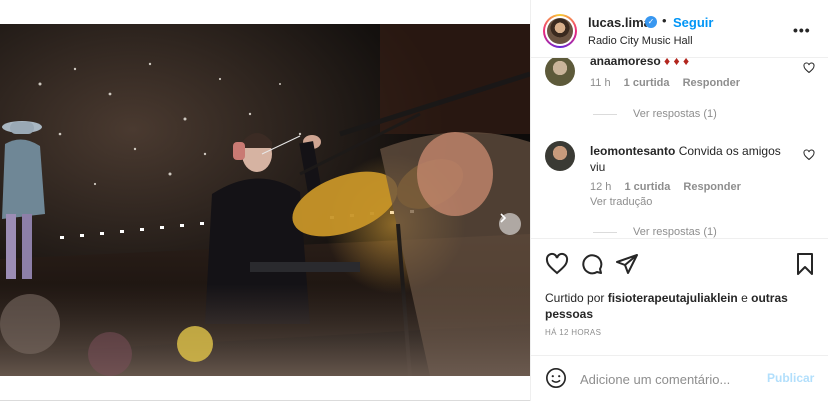 The image size is (828, 401). I want to click on comment-meta: 12 h 1 curtida Responder, so click(665, 187).